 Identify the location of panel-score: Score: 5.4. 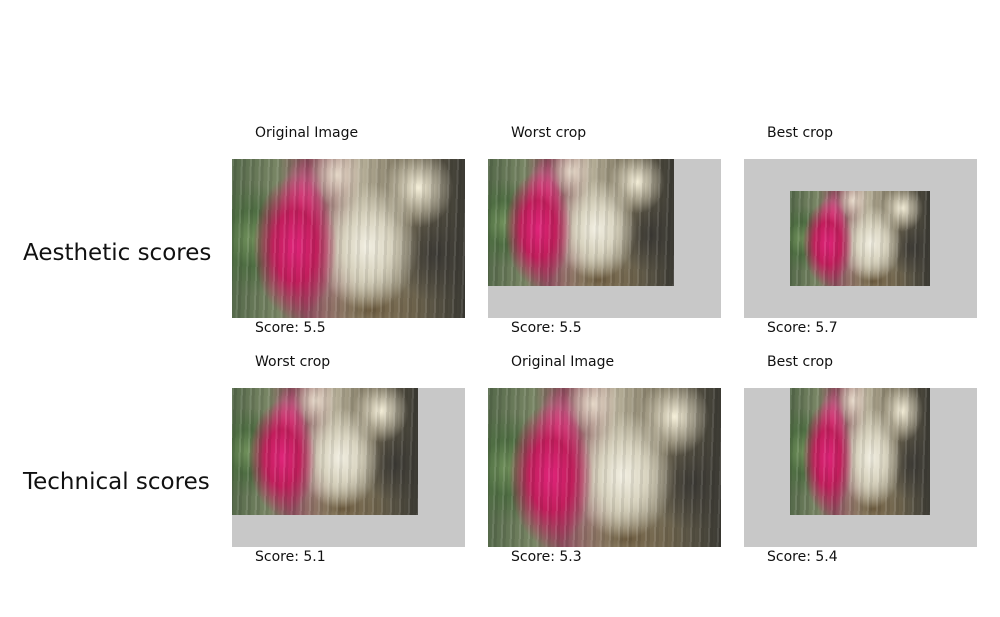
(802, 557).